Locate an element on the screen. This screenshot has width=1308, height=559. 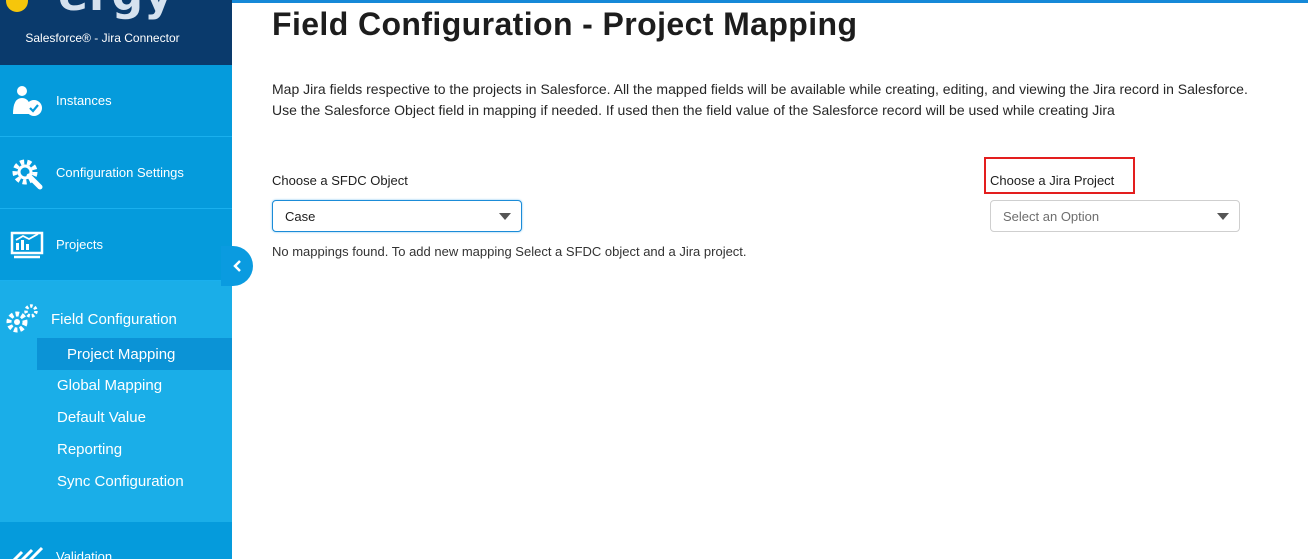
jira-project-select: Select an Option is located at coordinates (1115, 216).